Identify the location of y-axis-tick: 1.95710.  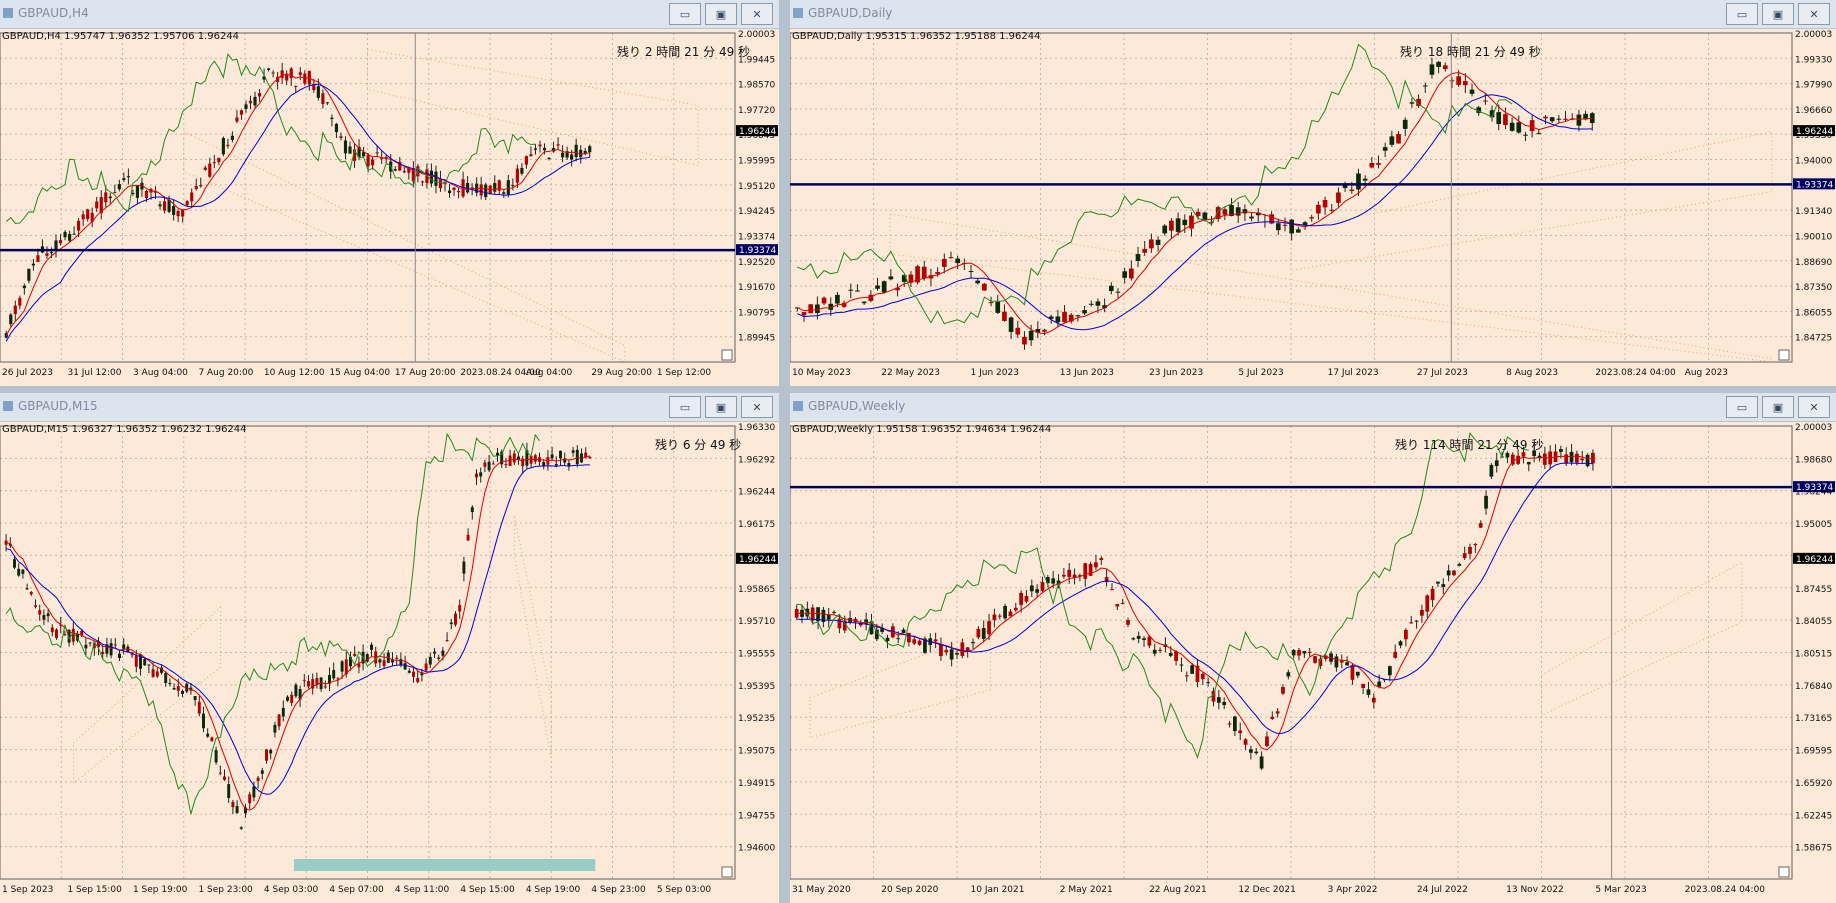
(756, 622).